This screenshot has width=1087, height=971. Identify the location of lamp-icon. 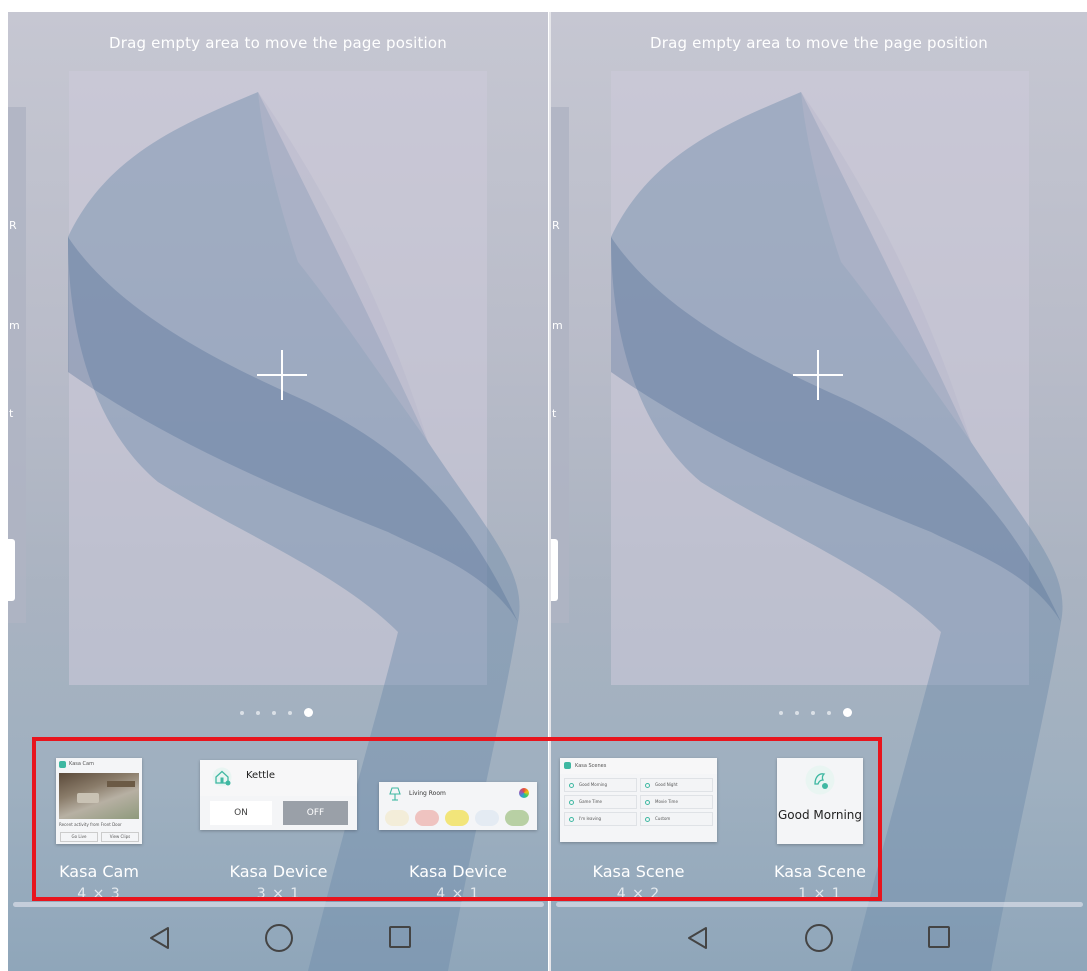
(395, 794).